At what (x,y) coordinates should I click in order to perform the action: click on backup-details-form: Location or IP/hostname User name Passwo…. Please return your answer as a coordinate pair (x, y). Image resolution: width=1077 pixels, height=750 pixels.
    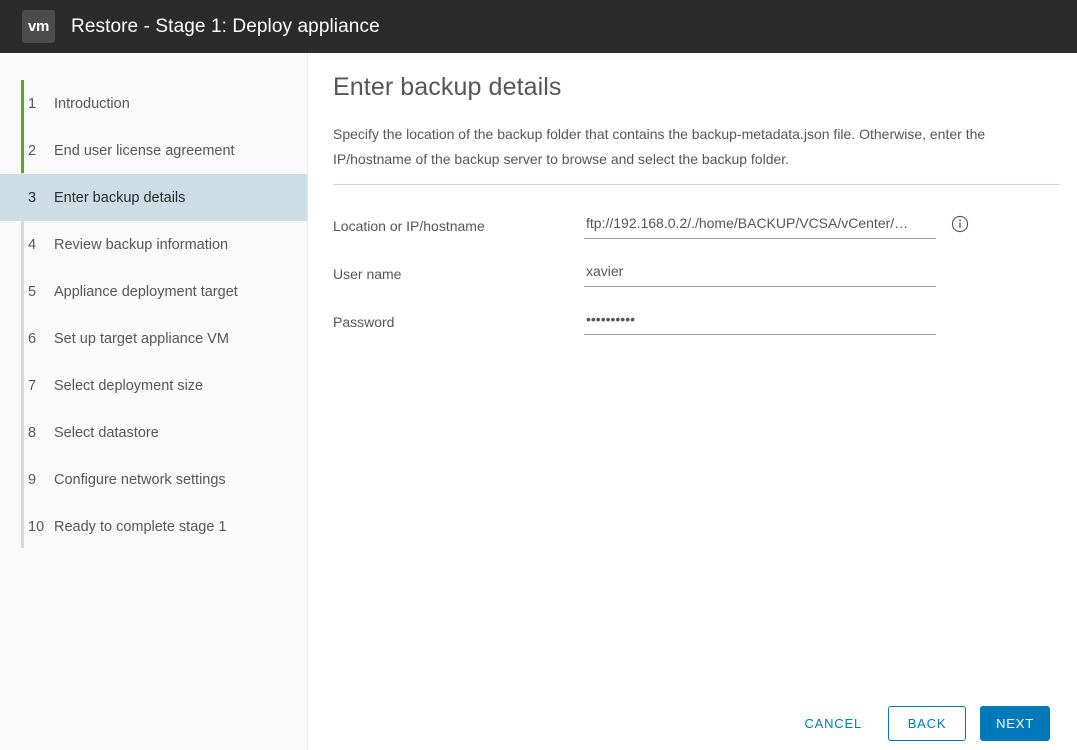
    Looking at the image, I should click on (698, 283).